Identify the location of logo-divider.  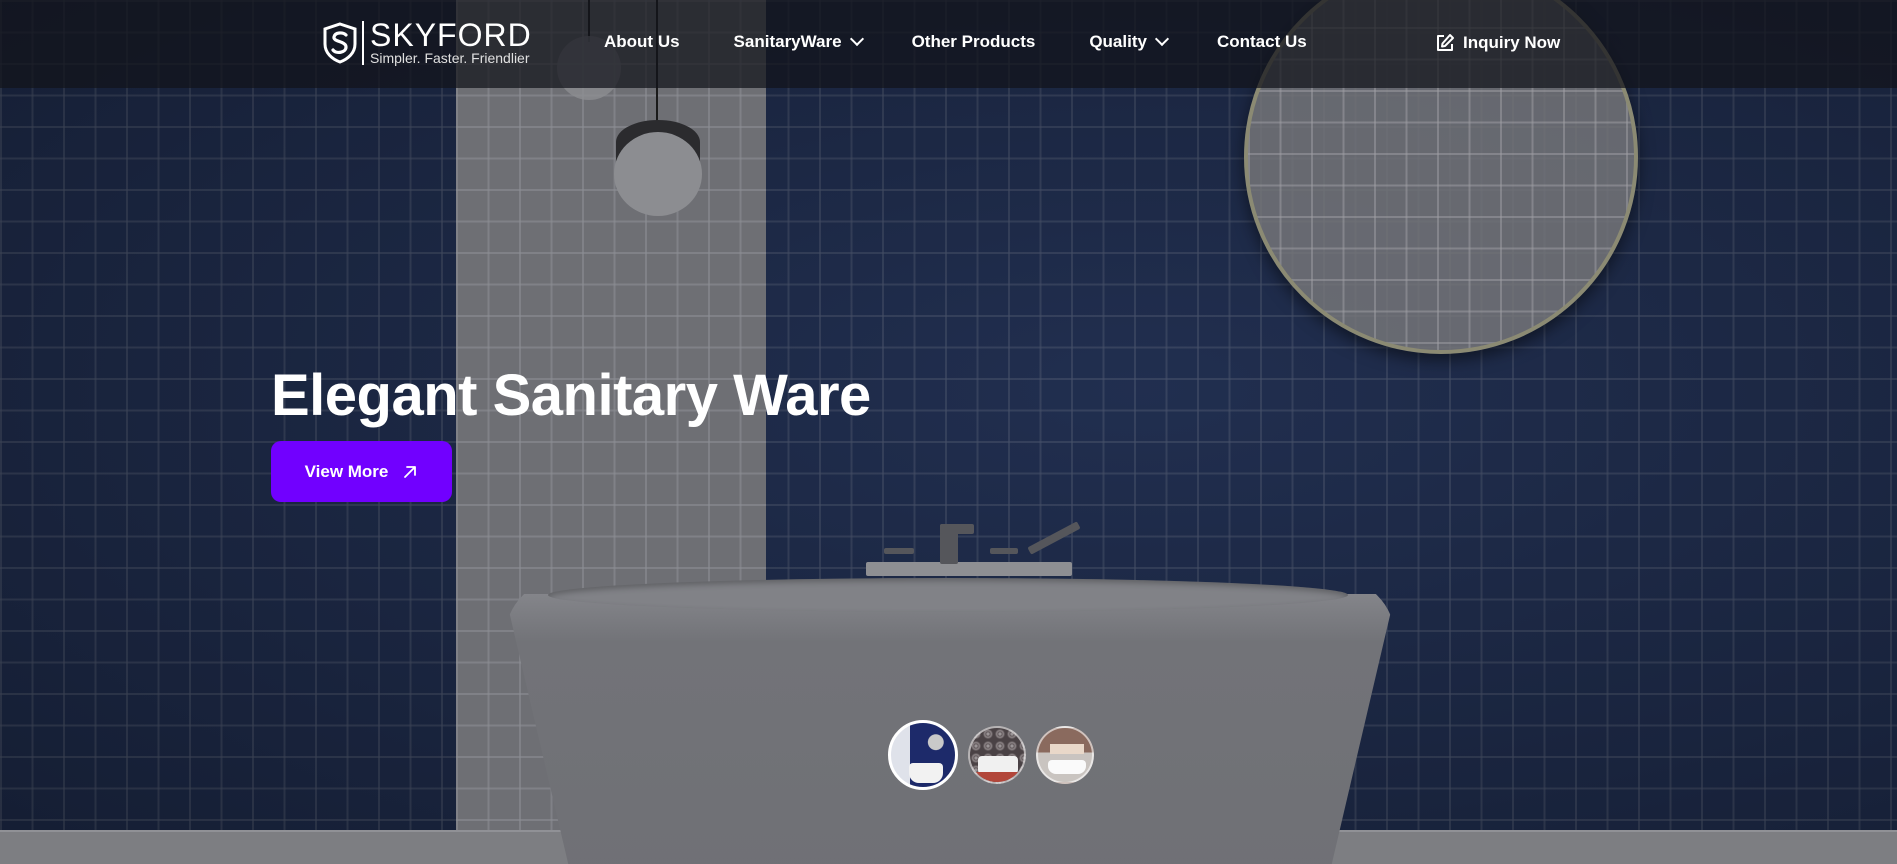
(363, 43).